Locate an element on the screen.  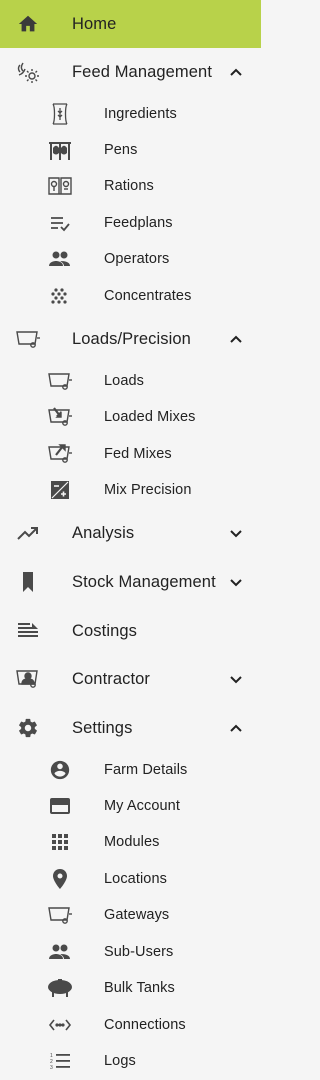
wagon-down-arrow-icon is located at coordinates (60, 417).